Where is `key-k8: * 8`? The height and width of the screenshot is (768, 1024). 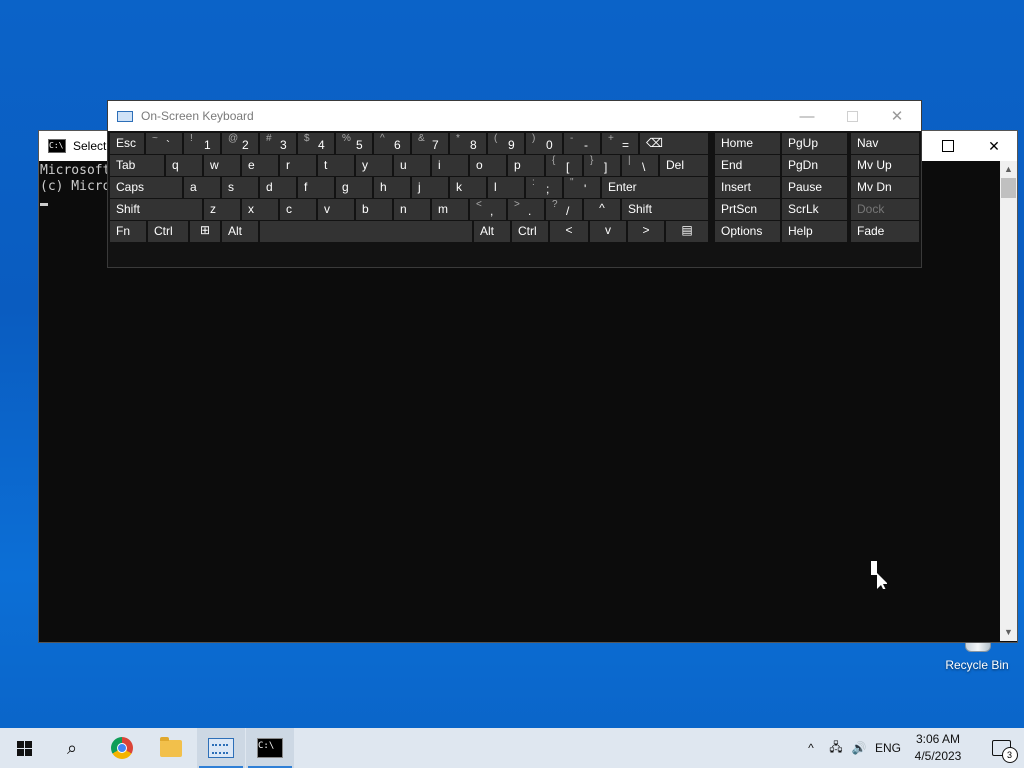 key-k8: * 8 is located at coordinates (468, 143).